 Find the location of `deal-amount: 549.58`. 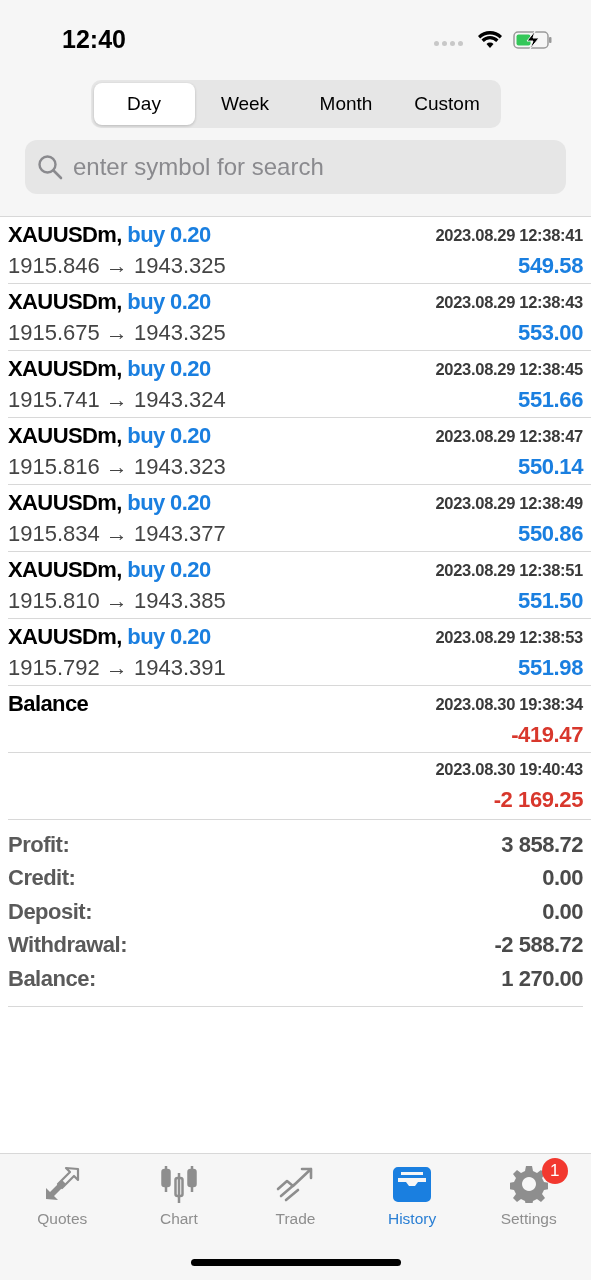

deal-amount: 549.58 is located at coordinates (550, 265).